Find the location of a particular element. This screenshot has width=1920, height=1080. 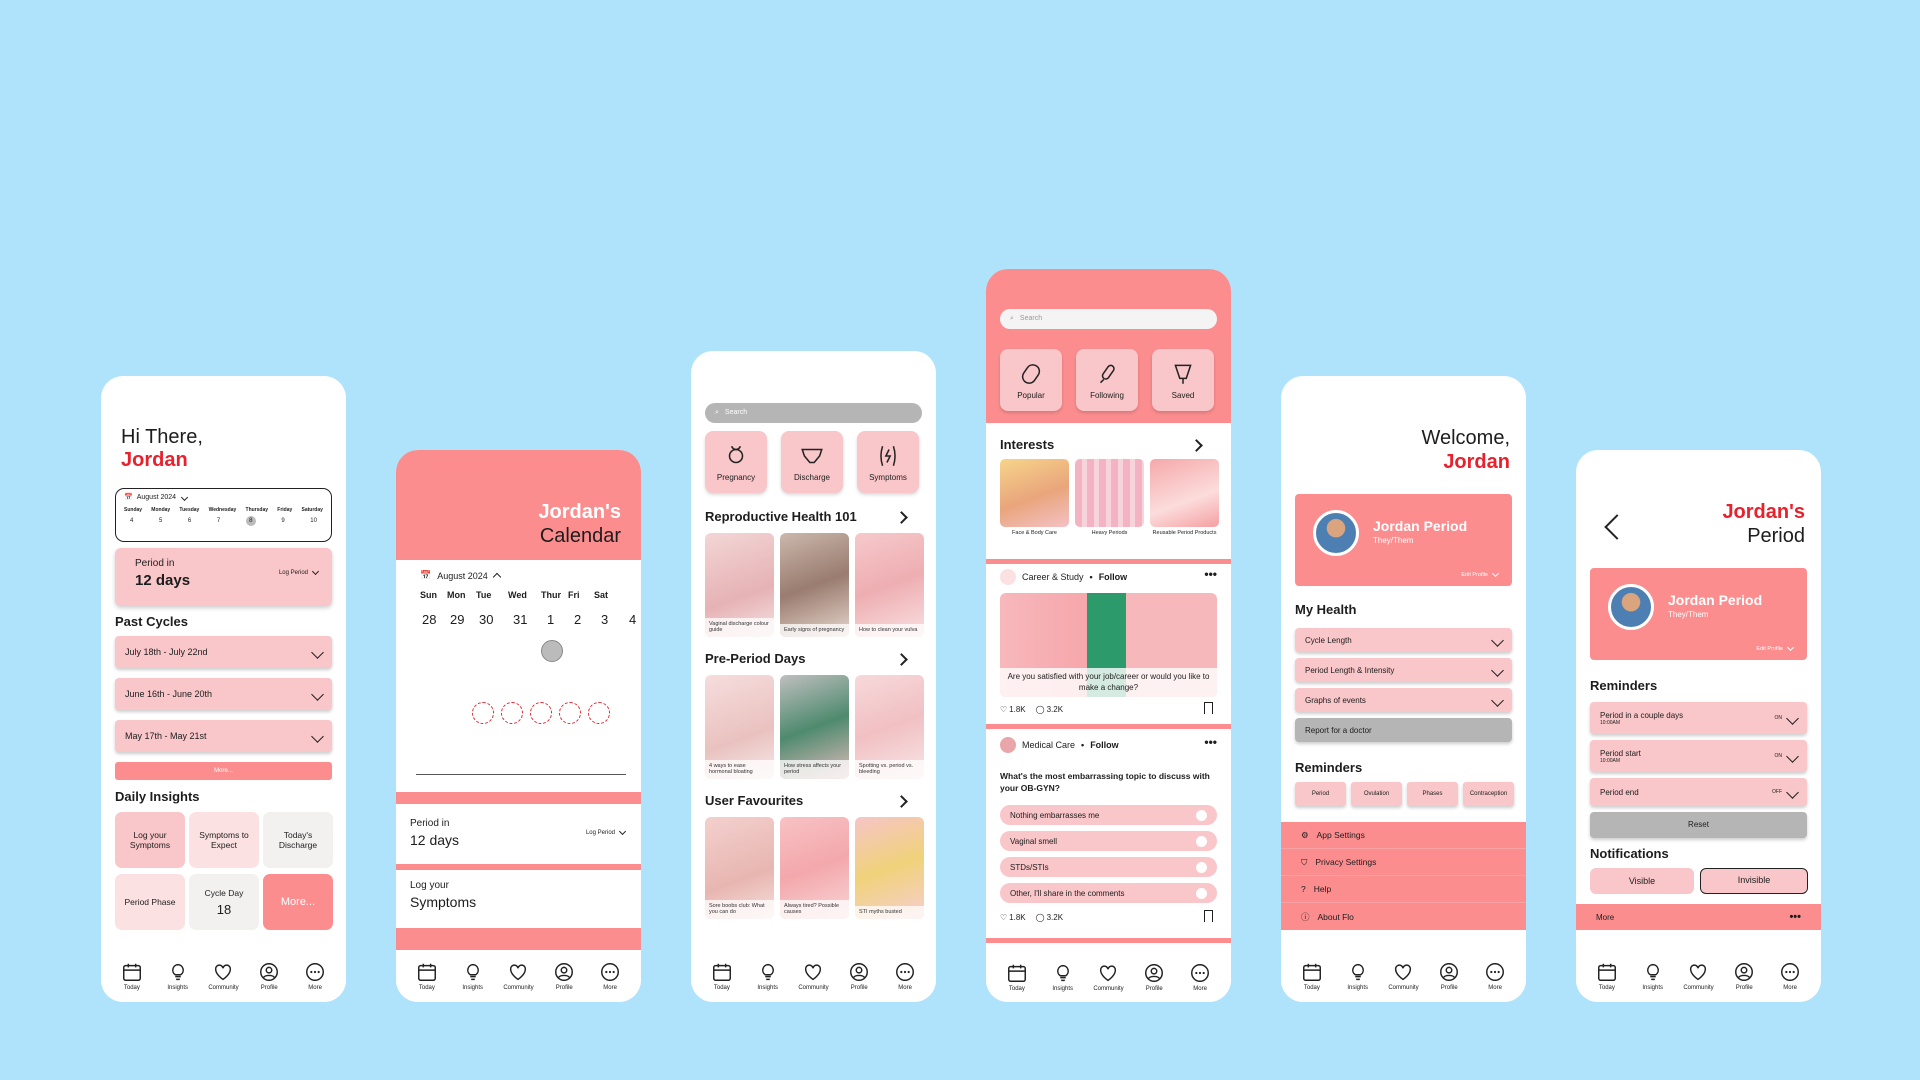

period-countdown-card: Period in 12 days Log Period is located at coordinates (223, 577).